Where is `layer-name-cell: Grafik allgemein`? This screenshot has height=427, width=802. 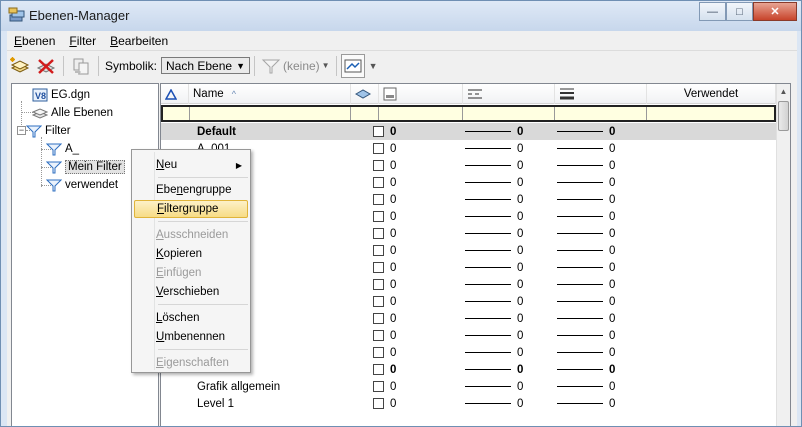
layer-name-cell: Grafik allgemein is located at coordinates (272, 386).